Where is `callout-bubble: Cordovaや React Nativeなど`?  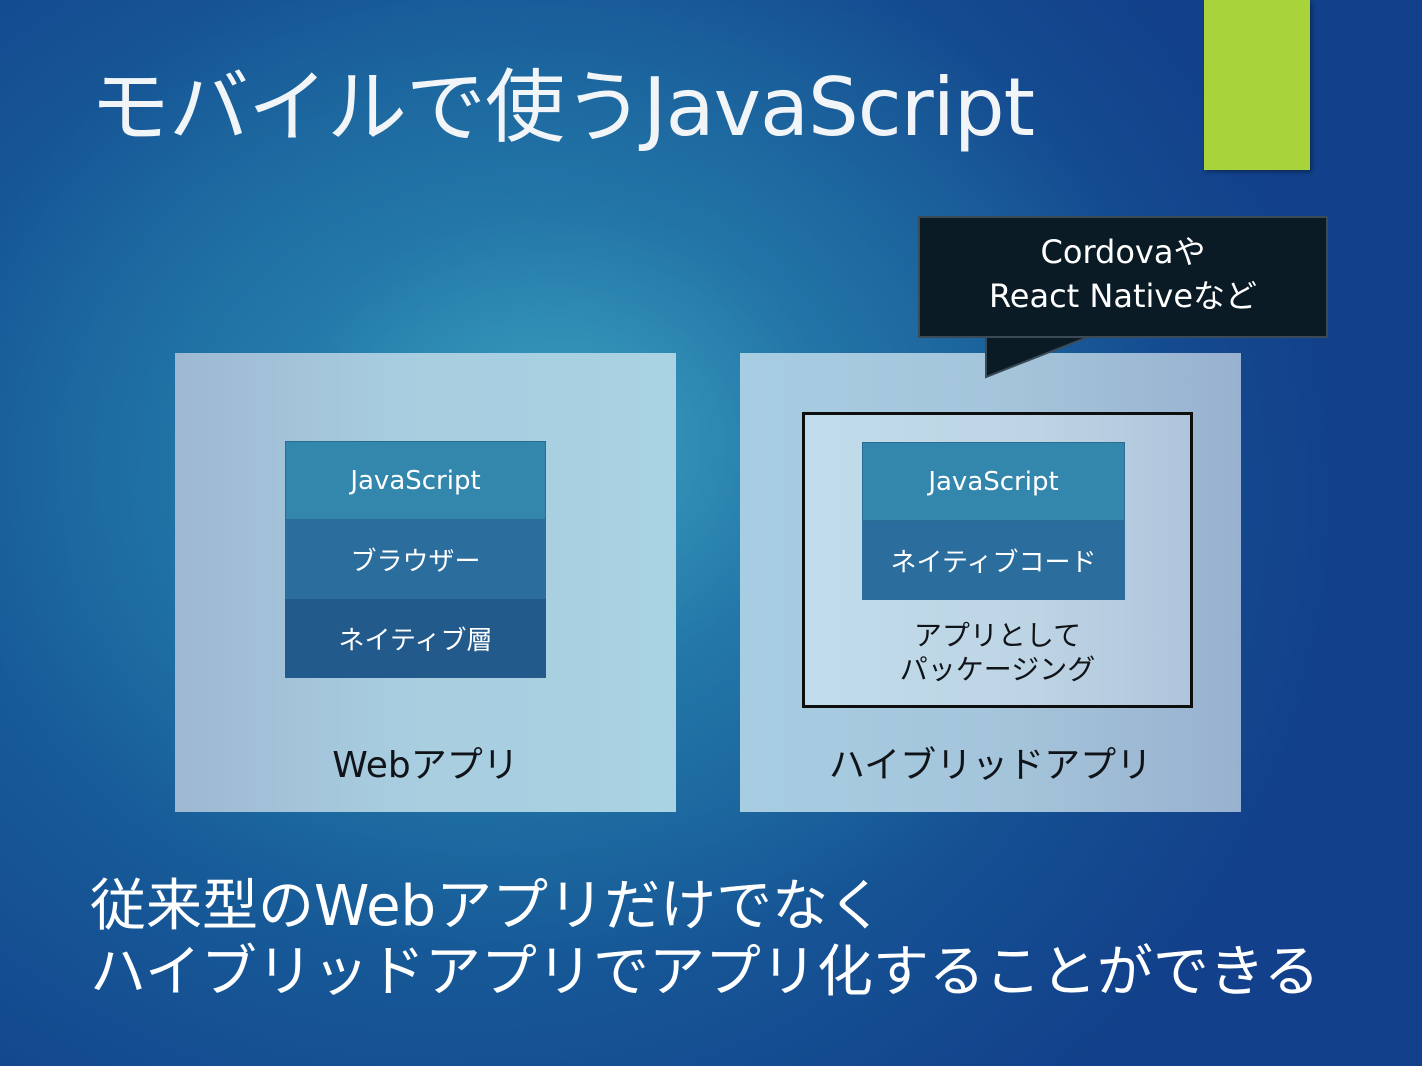
callout-bubble: Cordovaや React Nativeなど is located at coordinates (1123, 277).